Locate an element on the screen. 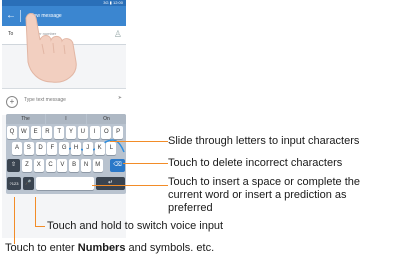 Image resolution: width=398 pixels, height=256 pixels. key-s: S is located at coordinates (28, 148).